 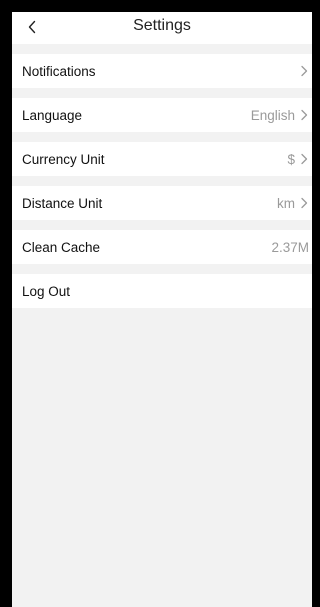 What do you see at coordinates (46, 291) in the screenshot?
I see `log-out-label: Log Out` at bounding box center [46, 291].